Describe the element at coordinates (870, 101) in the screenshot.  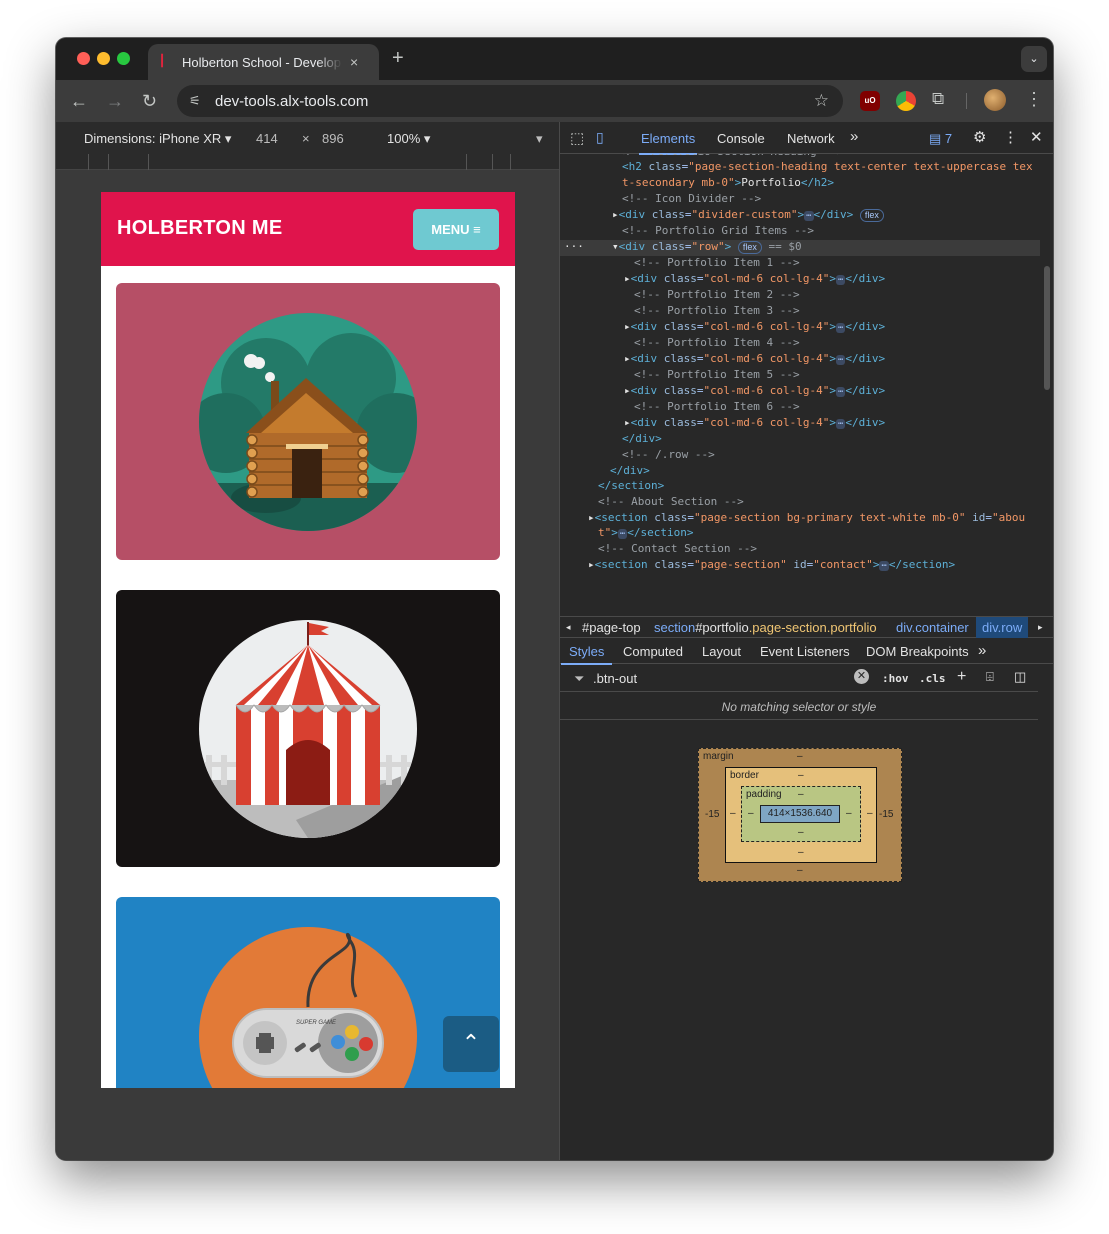
I see `ublock-extension-icon: uO` at that location.